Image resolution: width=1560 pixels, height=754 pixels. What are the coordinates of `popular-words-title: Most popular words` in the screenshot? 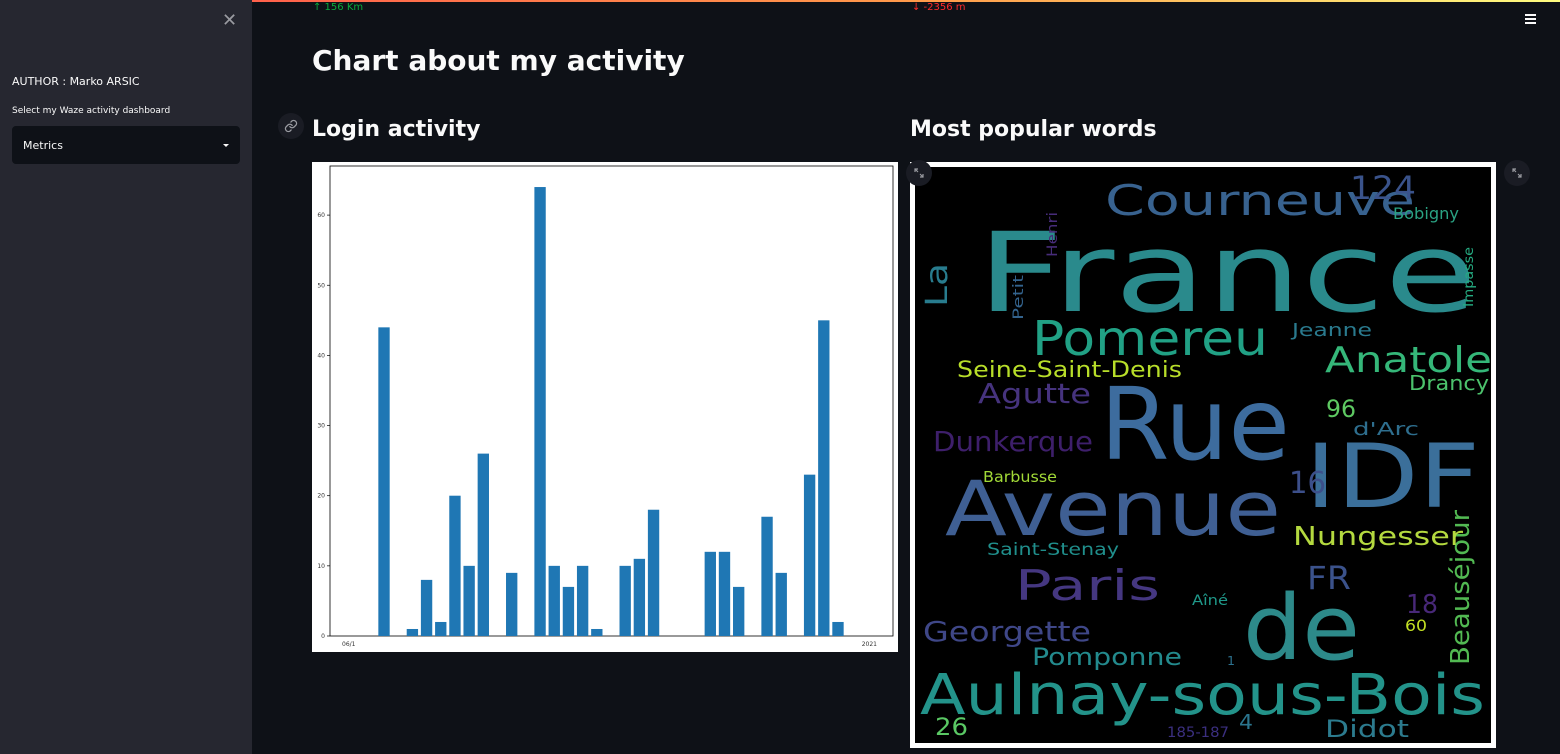 It's located at (1033, 129).